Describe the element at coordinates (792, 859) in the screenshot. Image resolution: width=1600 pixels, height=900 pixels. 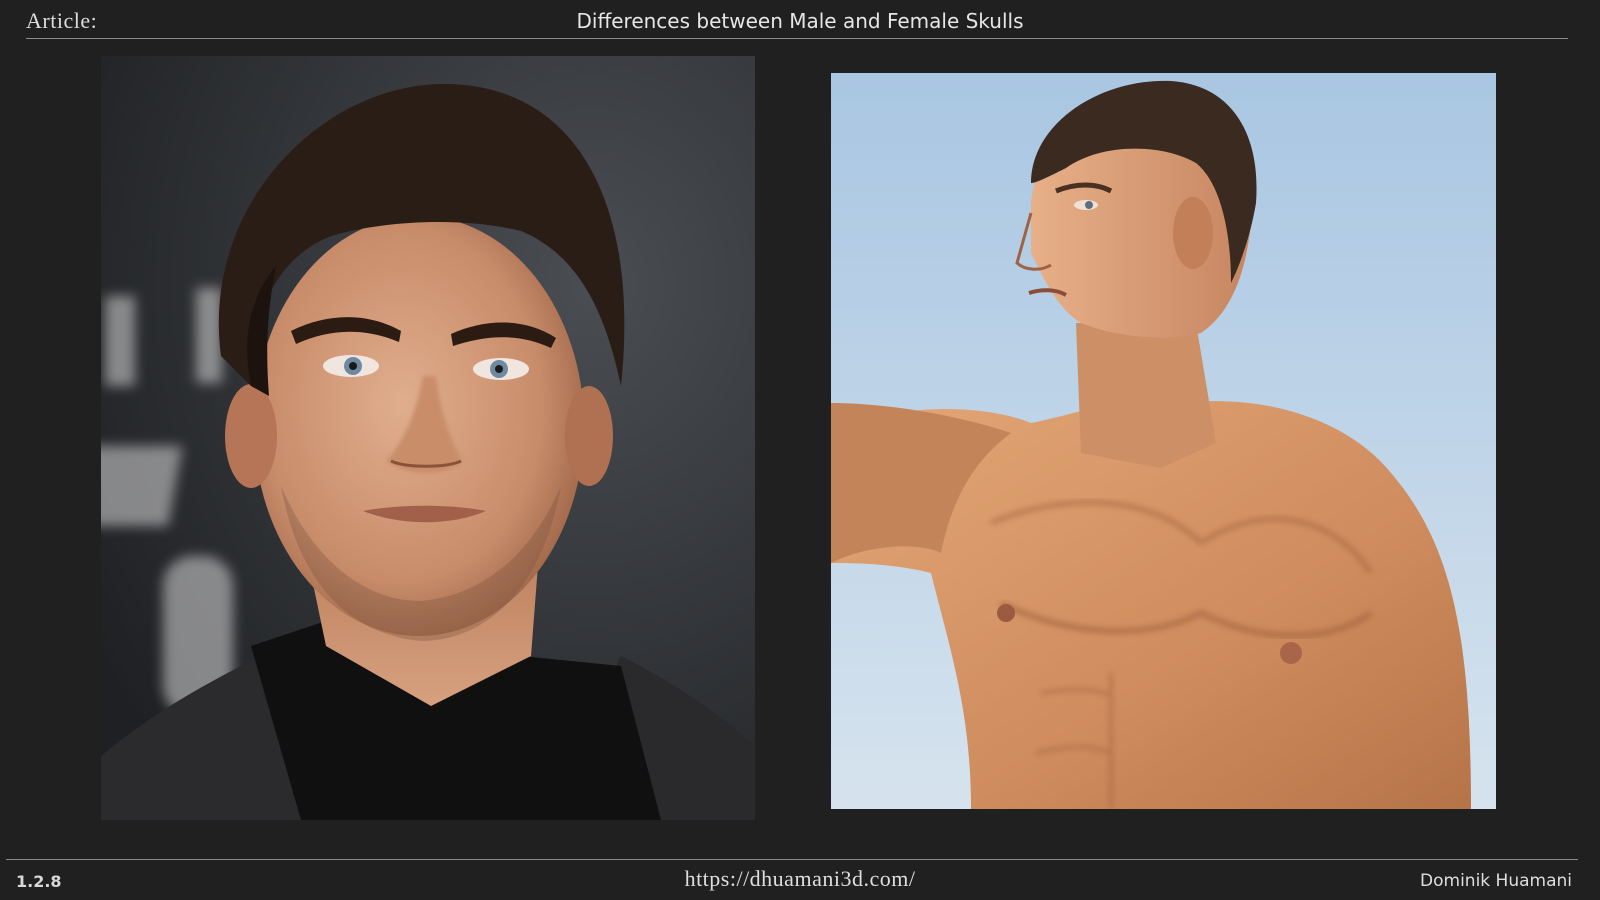
I see `footer-divider` at that location.